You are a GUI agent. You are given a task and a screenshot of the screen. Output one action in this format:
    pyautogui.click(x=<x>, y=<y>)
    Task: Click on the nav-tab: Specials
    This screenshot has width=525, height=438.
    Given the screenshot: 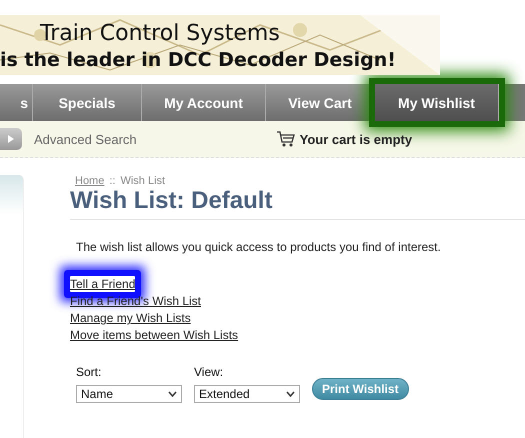 What is the action you would take?
    pyautogui.click(x=87, y=102)
    